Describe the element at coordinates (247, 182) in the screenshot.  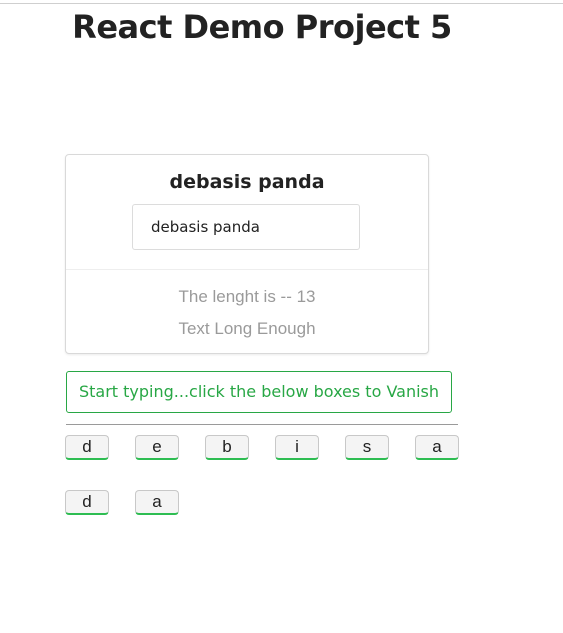
I see `name-display: debasis panda` at that location.